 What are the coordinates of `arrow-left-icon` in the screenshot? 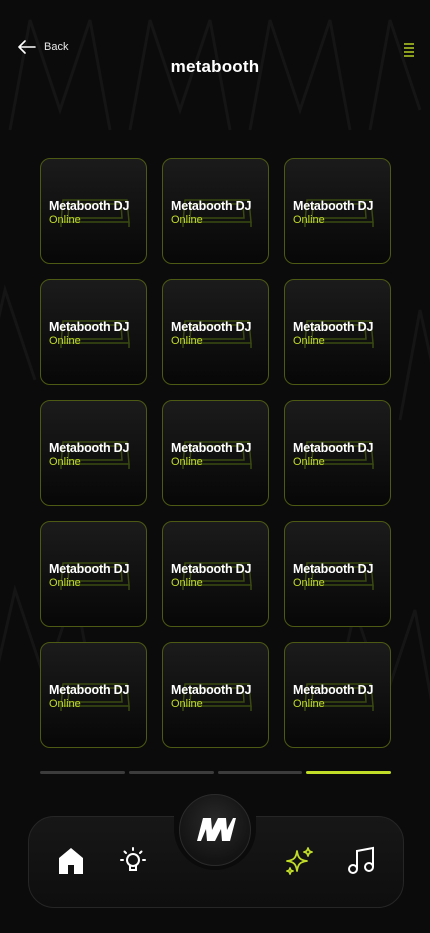 It's located at (27, 47).